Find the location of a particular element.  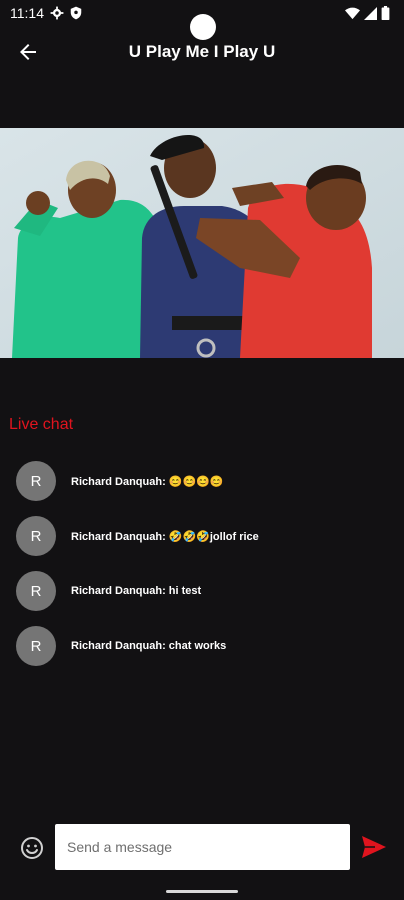

message-input is located at coordinates (202, 847).